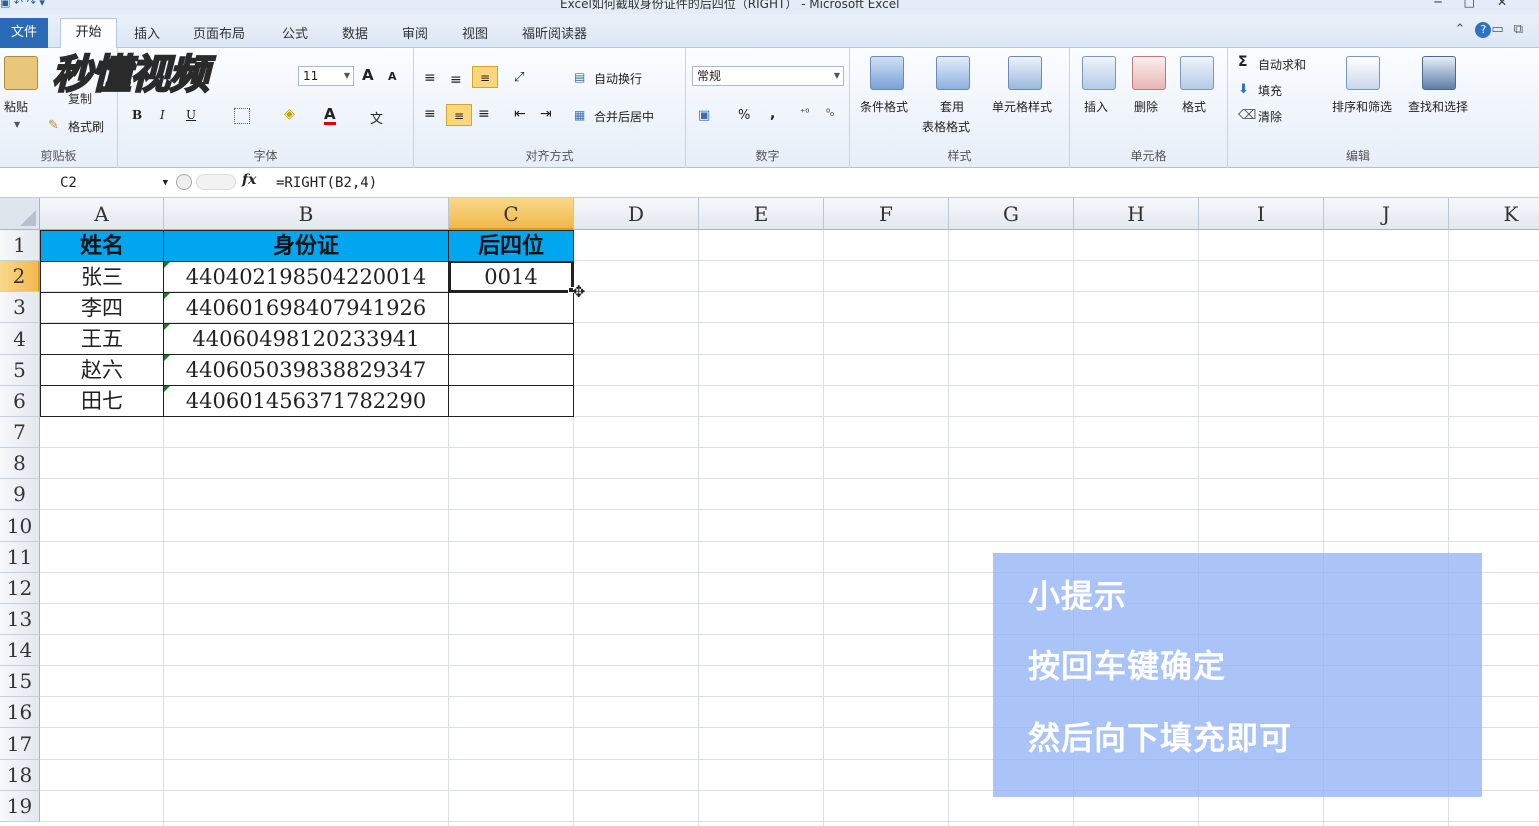 The image size is (1539, 826). Describe the element at coordinates (430, 114) in the screenshot. I see `align-left-icon: ≡` at that location.